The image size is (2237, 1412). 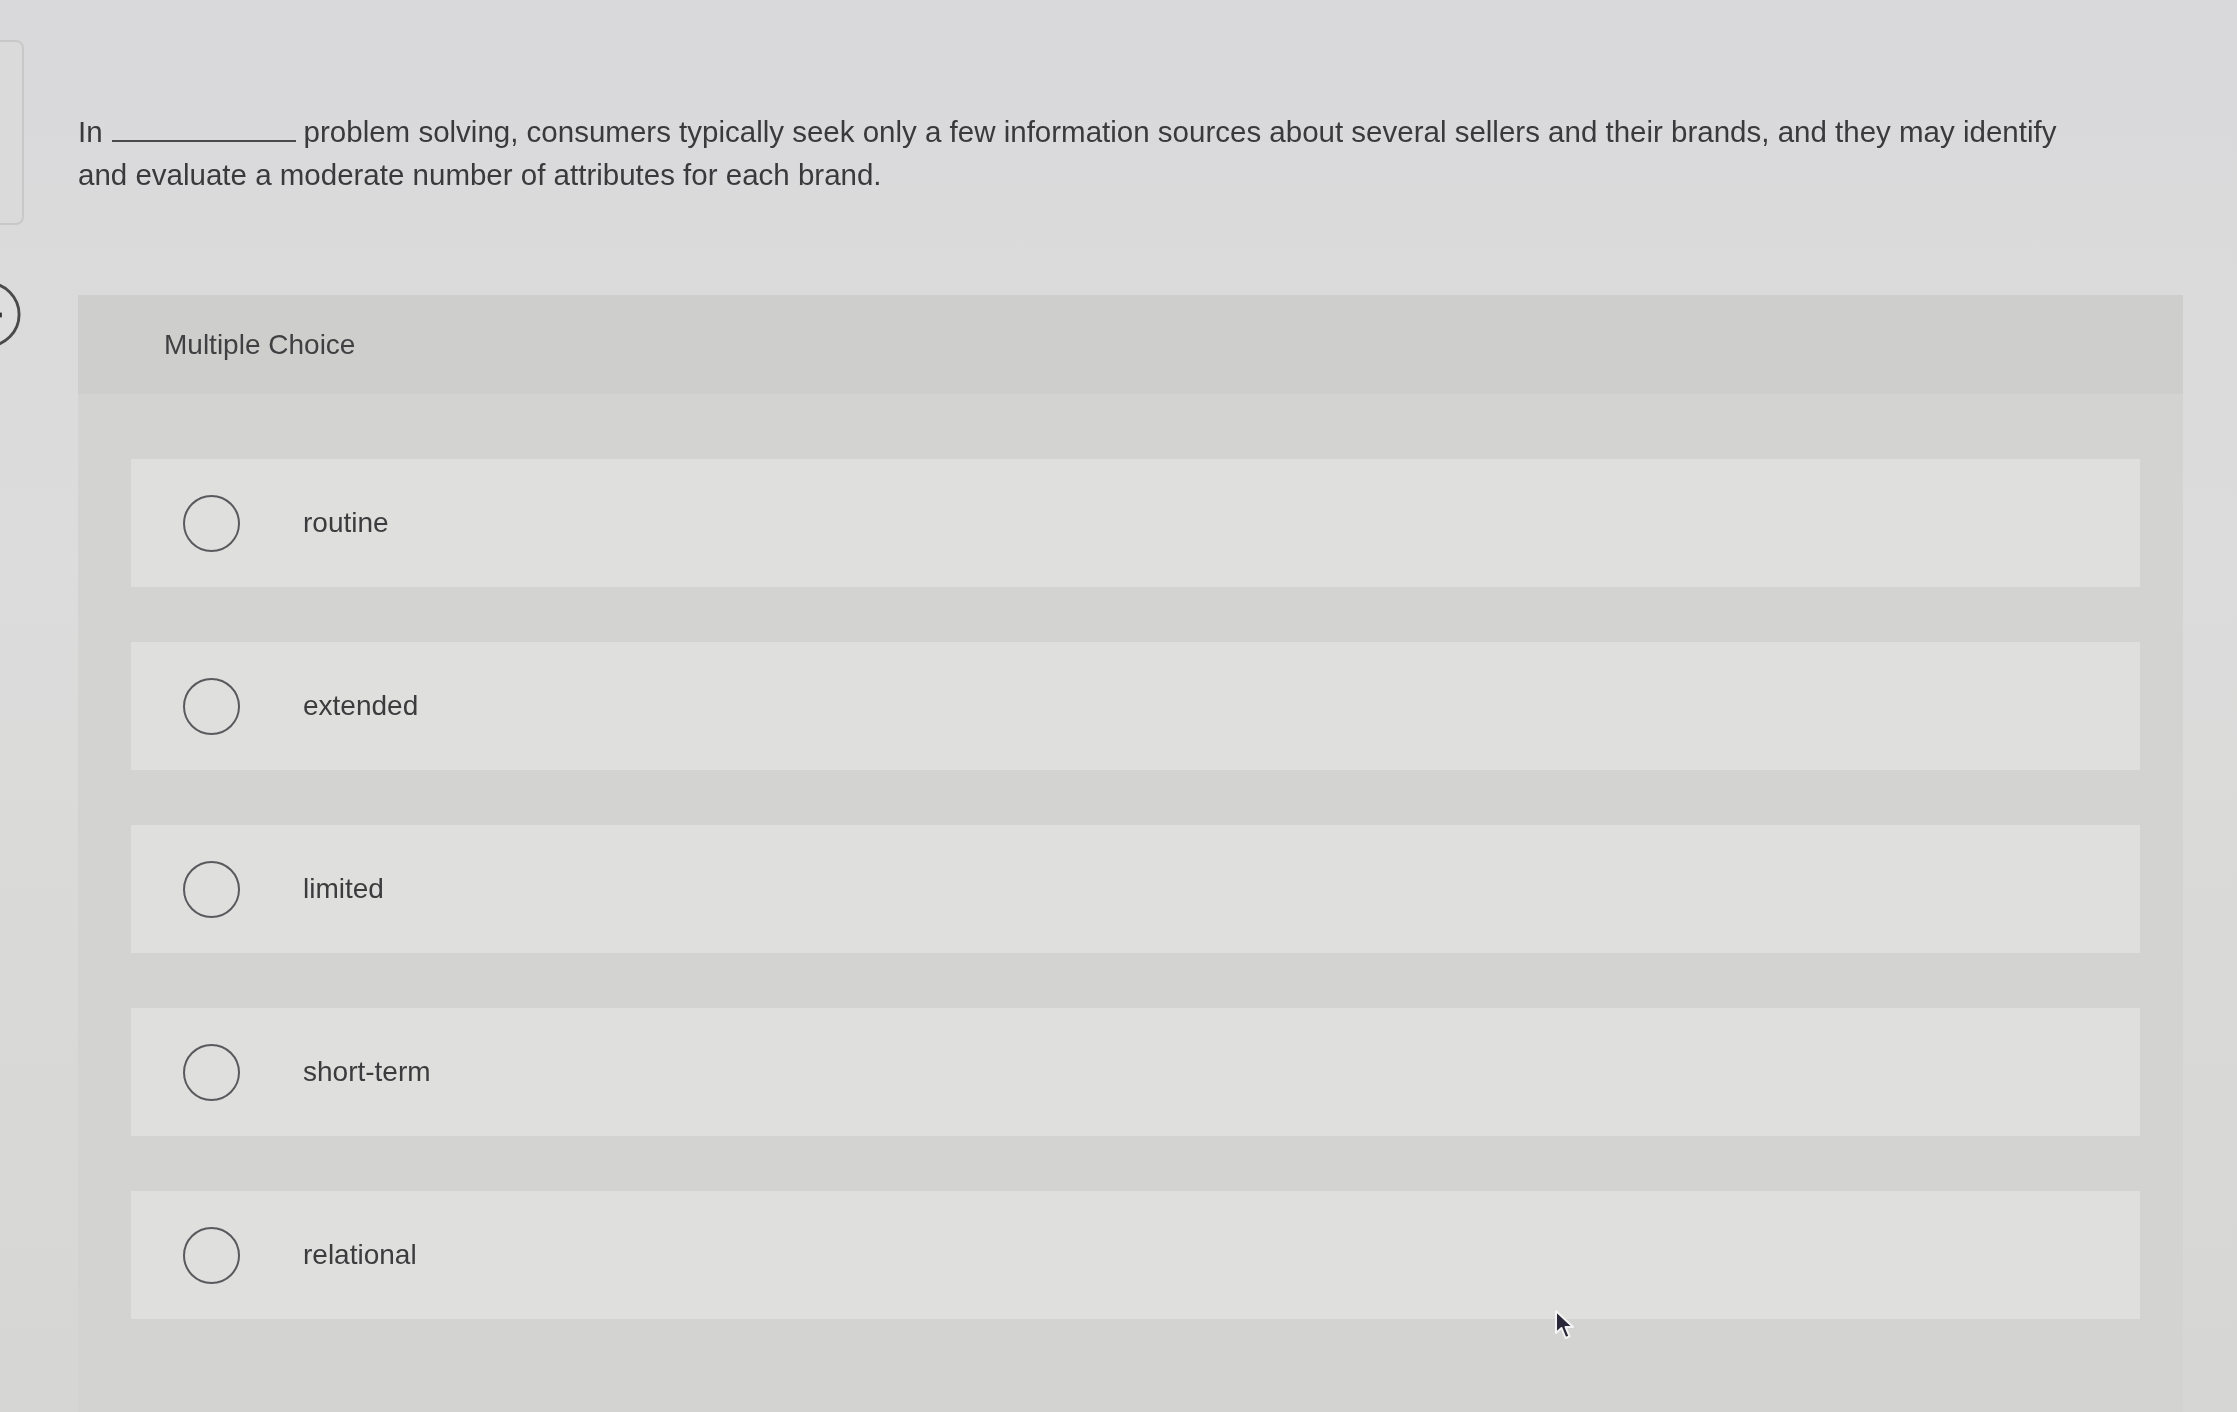 What do you see at coordinates (90, 132) in the screenshot?
I see `question-word: In` at bounding box center [90, 132].